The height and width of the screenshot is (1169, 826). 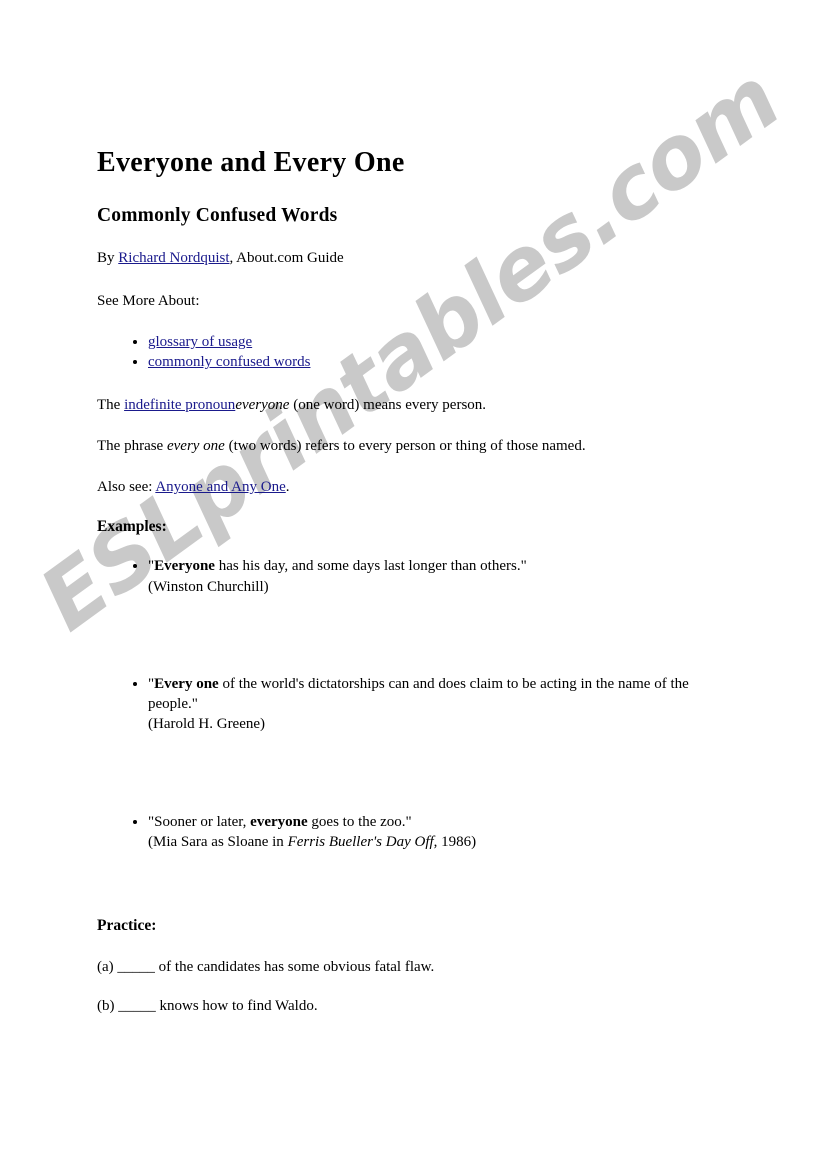 What do you see at coordinates (439, 343) in the screenshot?
I see `list-item: glossary of usage` at bounding box center [439, 343].